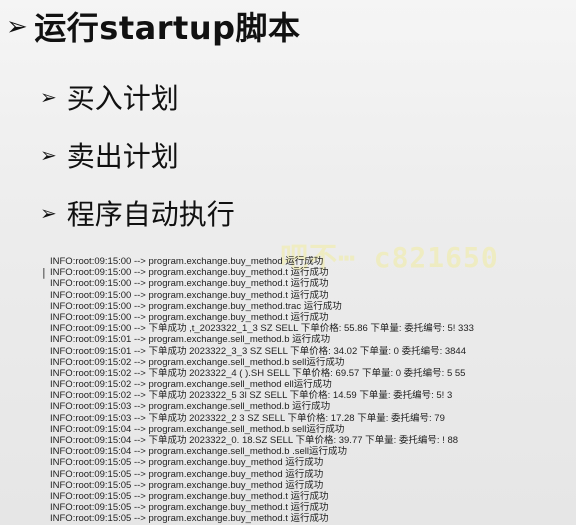  What do you see at coordinates (44, 272) in the screenshot?
I see `text-cursor-icon: |` at bounding box center [44, 272].